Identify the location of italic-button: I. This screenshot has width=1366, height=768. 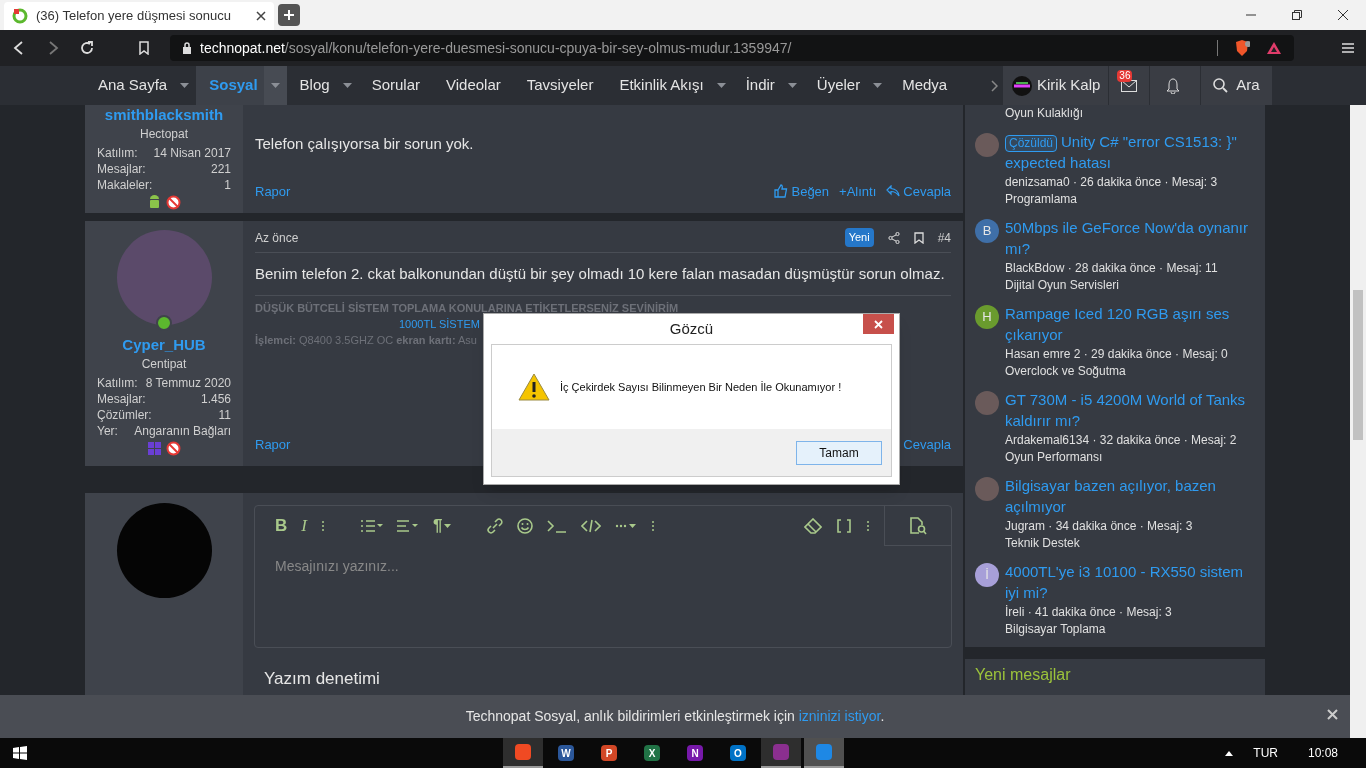
(304, 526).